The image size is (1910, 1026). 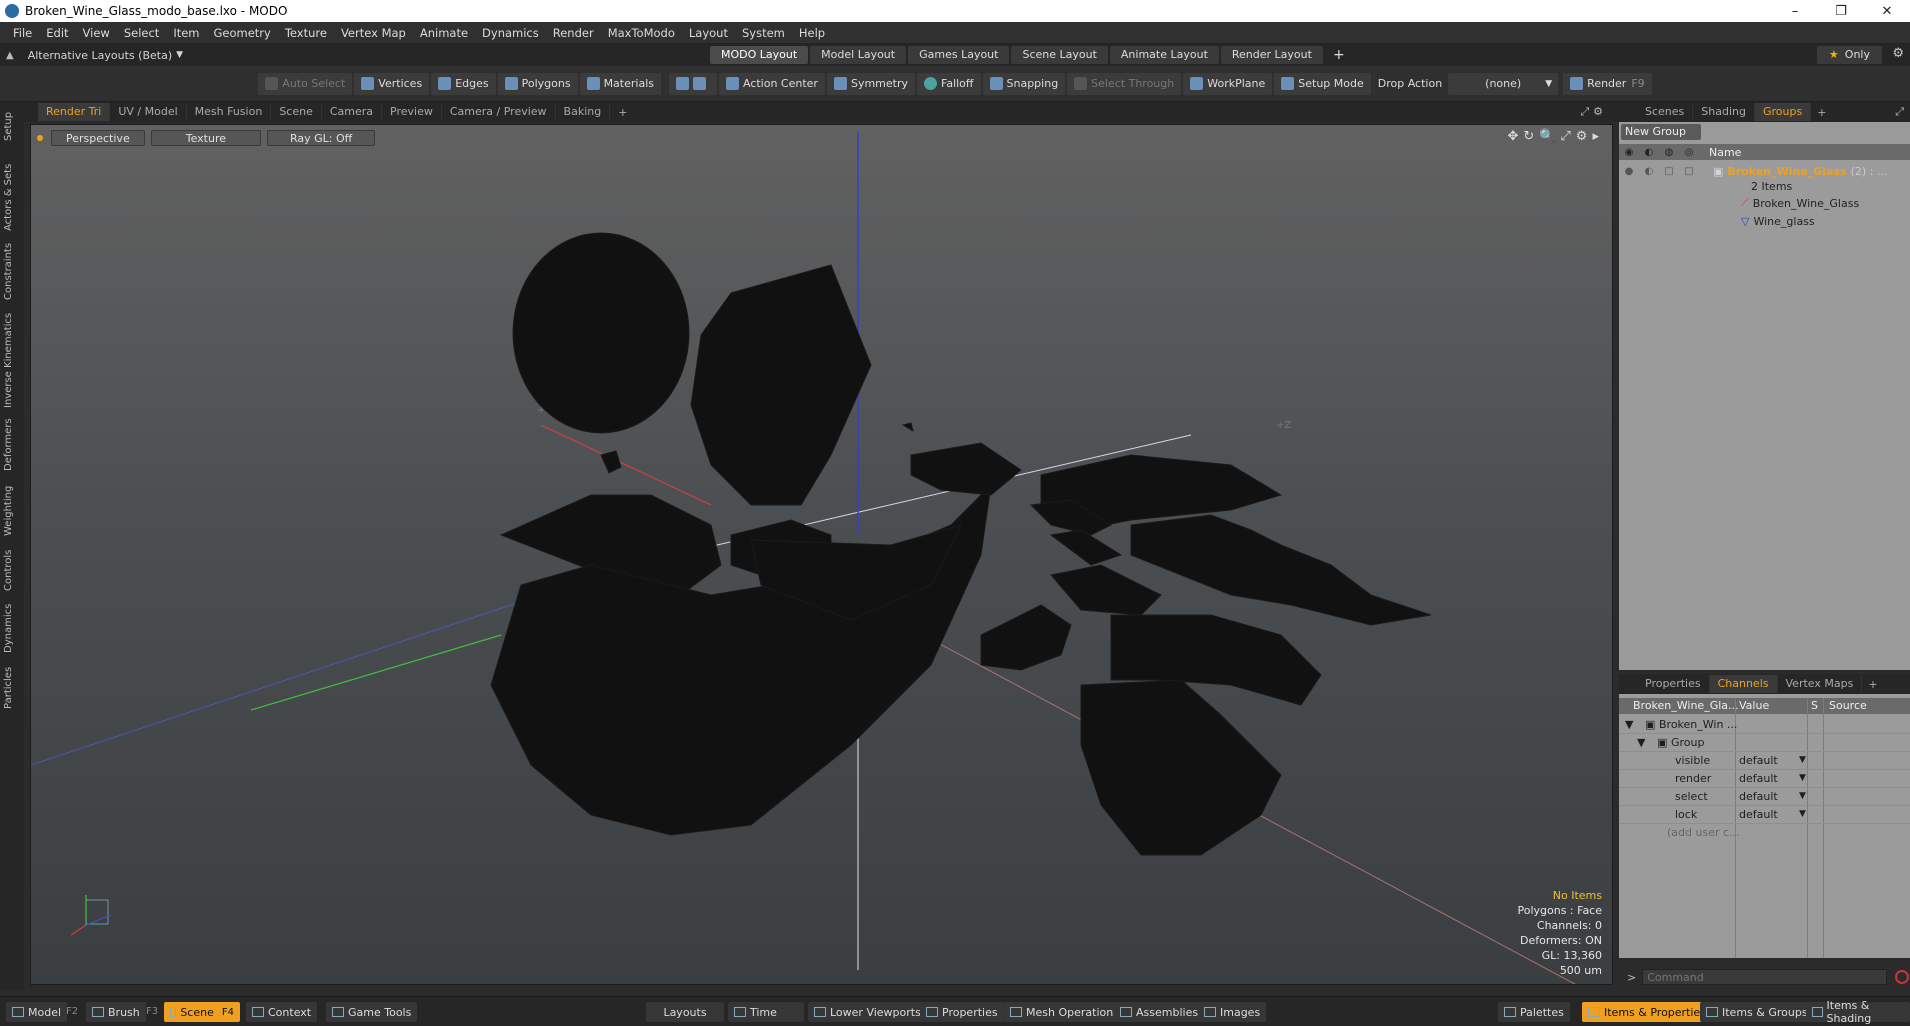 What do you see at coordinates (1159, 1012) in the screenshot?
I see `assemblies-button: Assemblies` at bounding box center [1159, 1012].